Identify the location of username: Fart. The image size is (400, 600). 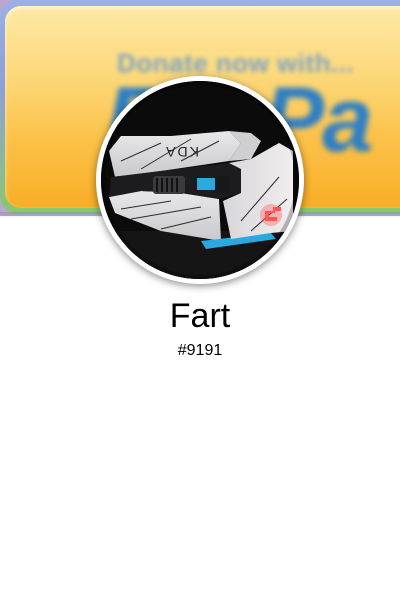
(200, 316).